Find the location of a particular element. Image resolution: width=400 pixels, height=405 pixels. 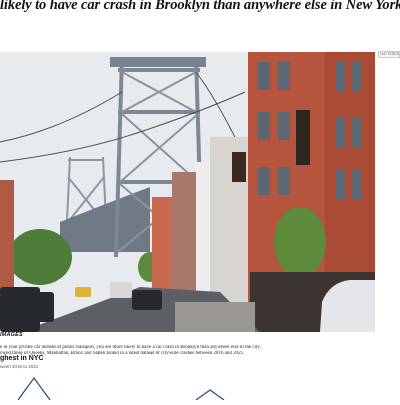

image-credit: IMAGES is located at coordinates (11, 335).